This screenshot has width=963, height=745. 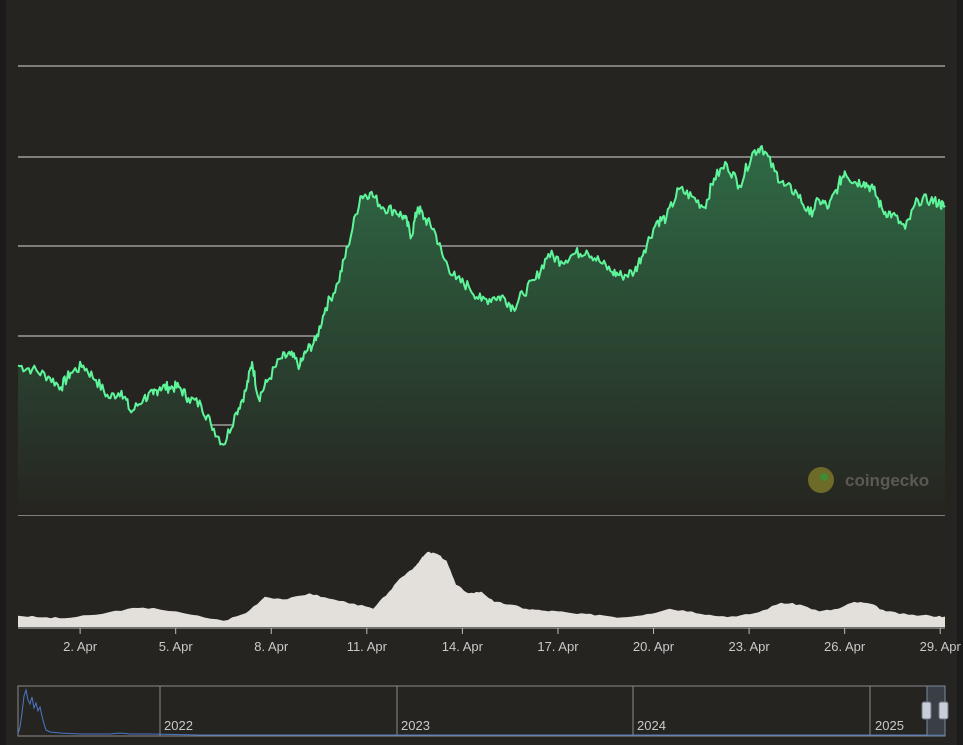 What do you see at coordinates (654, 646) in the screenshot?
I see `x-tick-label: 20. Apr` at bounding box center [654, 646].